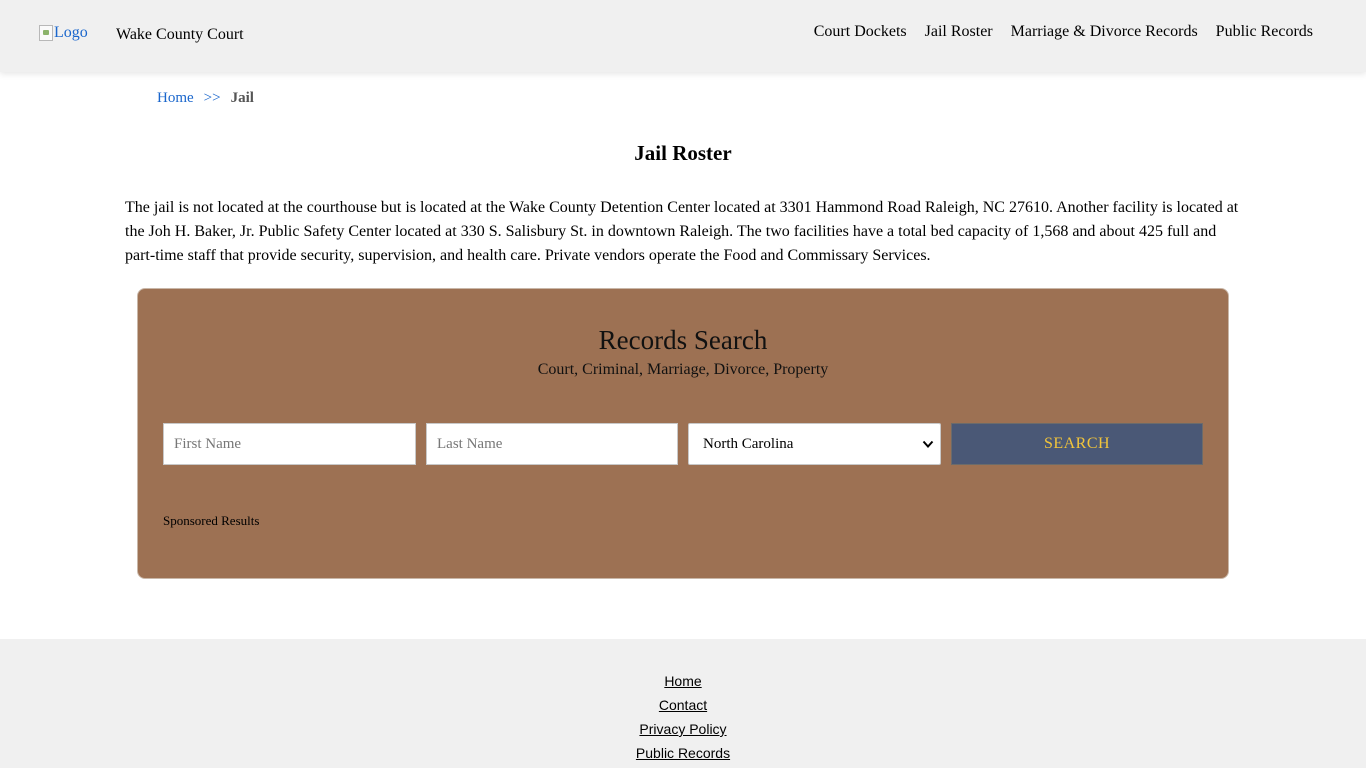 This screenshot has height=768, width=1366. What do you see at coordinates (1264, 32) in the screenshot?
I see `nav-public-records: Public Records` at bounding box center [1264, 32].